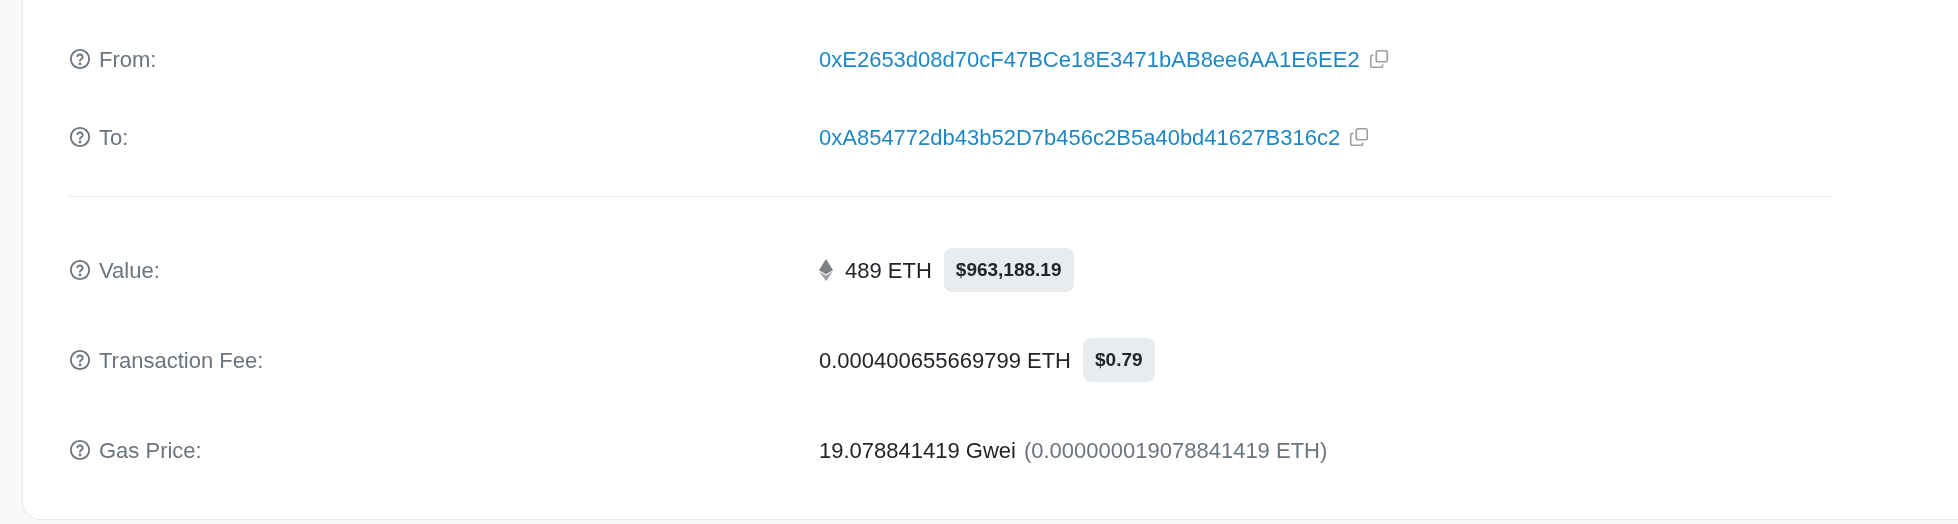 Image resolution: width=1958 pixels, height=524 pixels. Describe the element at coordinates (181, 360) in the screenshot. I see `field-label: Transaction Fee:` at that location.